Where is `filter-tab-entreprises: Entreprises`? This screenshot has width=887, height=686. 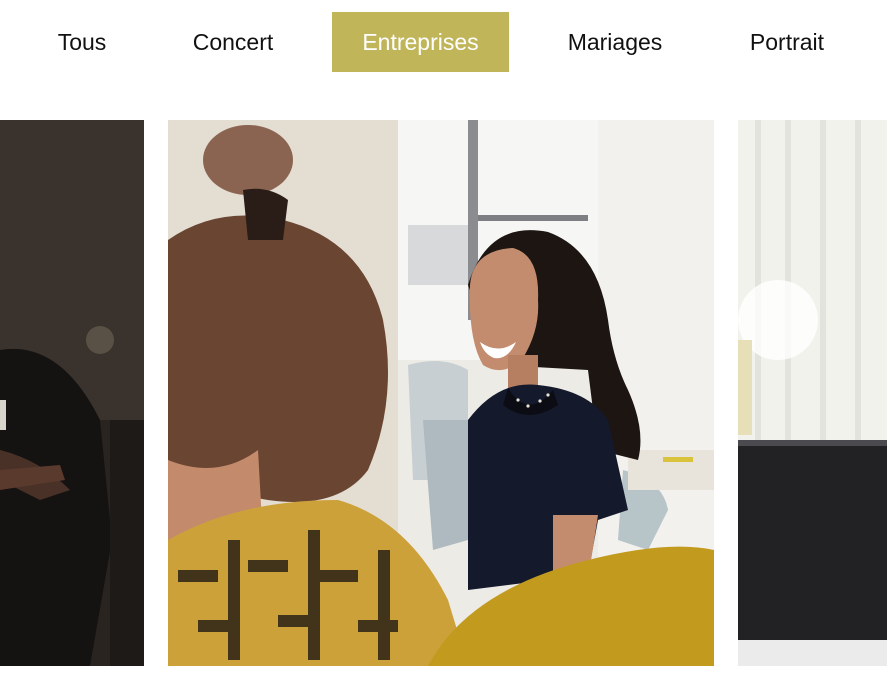
filter-tab-entreprises: Entreprises is located at coordinates (420, 42).